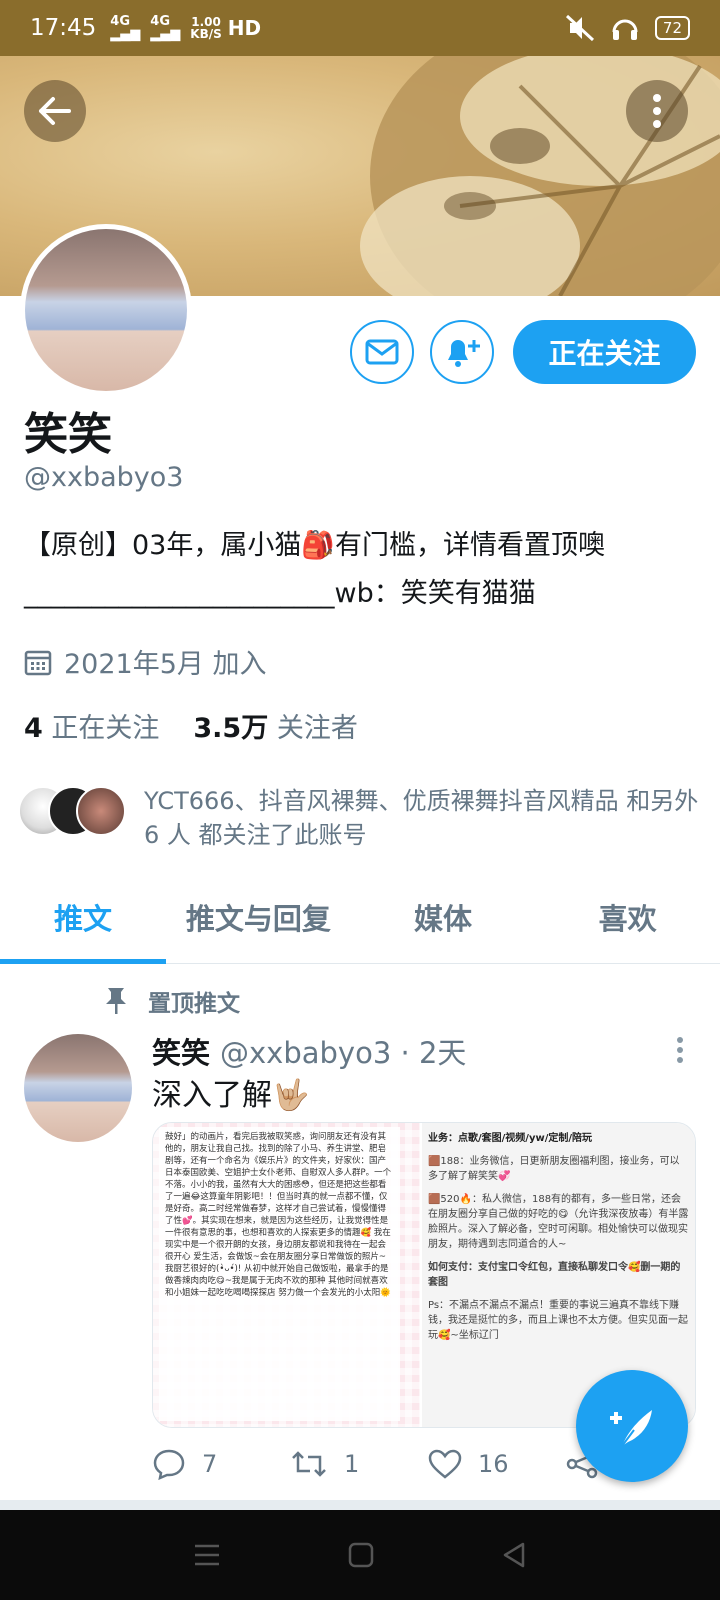  I want to click on compose-tweet-button, so click(632, 1426).